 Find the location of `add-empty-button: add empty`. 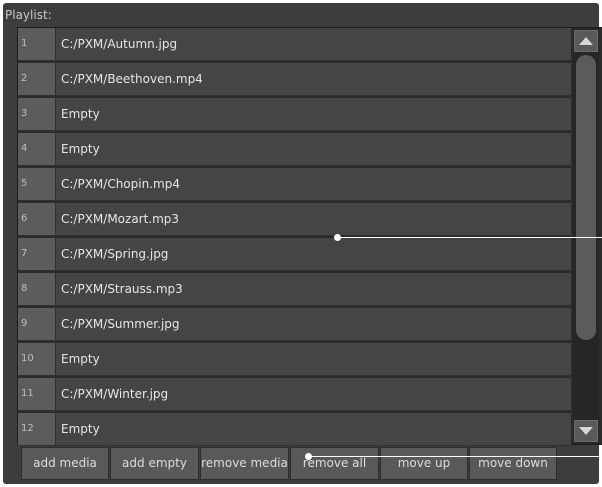

add-empty-button: add empty is located at coordinates (154, 463).